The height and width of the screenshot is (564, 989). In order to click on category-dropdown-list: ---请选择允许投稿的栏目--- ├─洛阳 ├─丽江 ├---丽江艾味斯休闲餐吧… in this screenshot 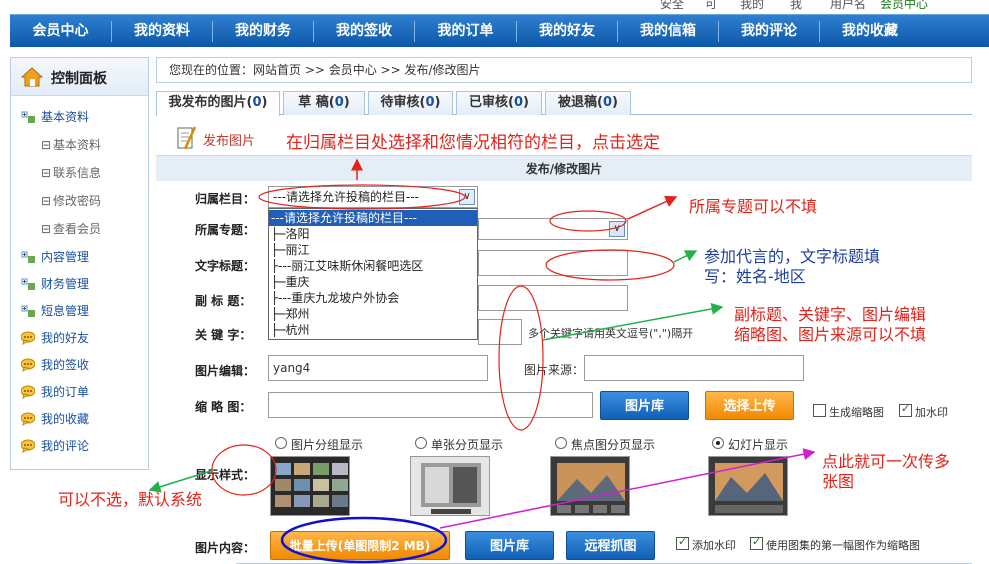, I will do `click(373, 274)`.